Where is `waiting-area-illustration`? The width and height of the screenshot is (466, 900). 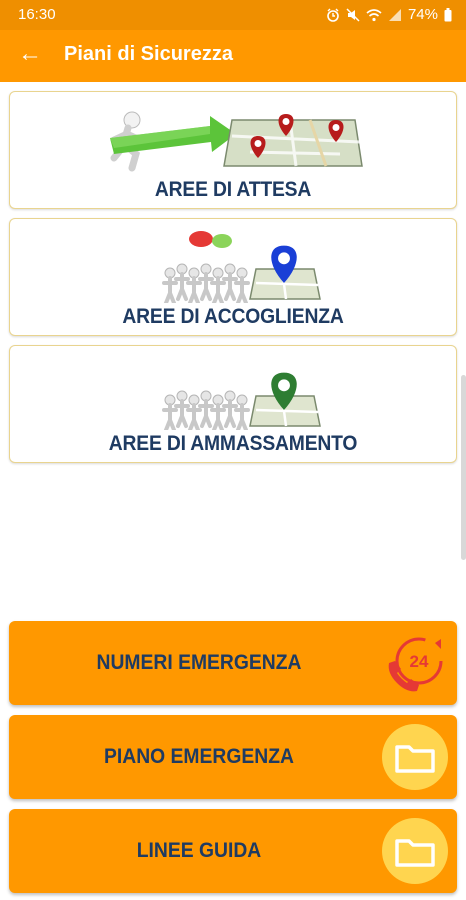
waiting-area-illustration is located at coordinates (236, 141).